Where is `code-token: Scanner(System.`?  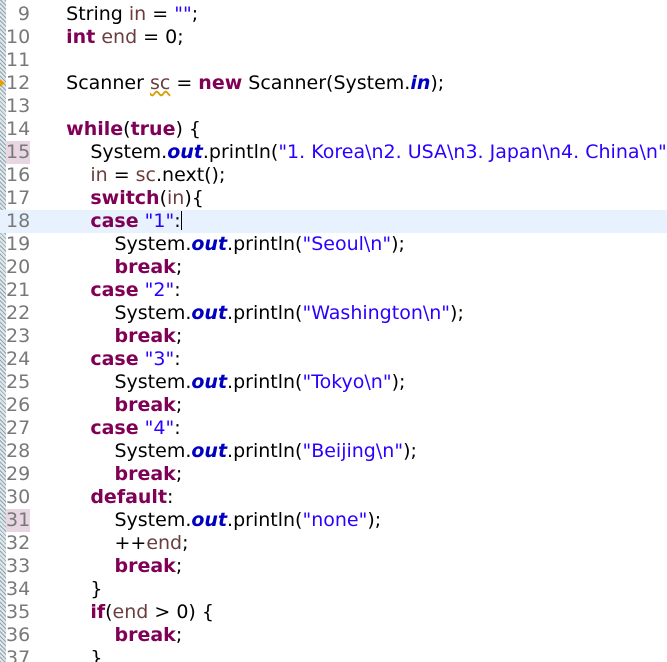 code-token: Scanner(System. is located at coordinates (326, 83).